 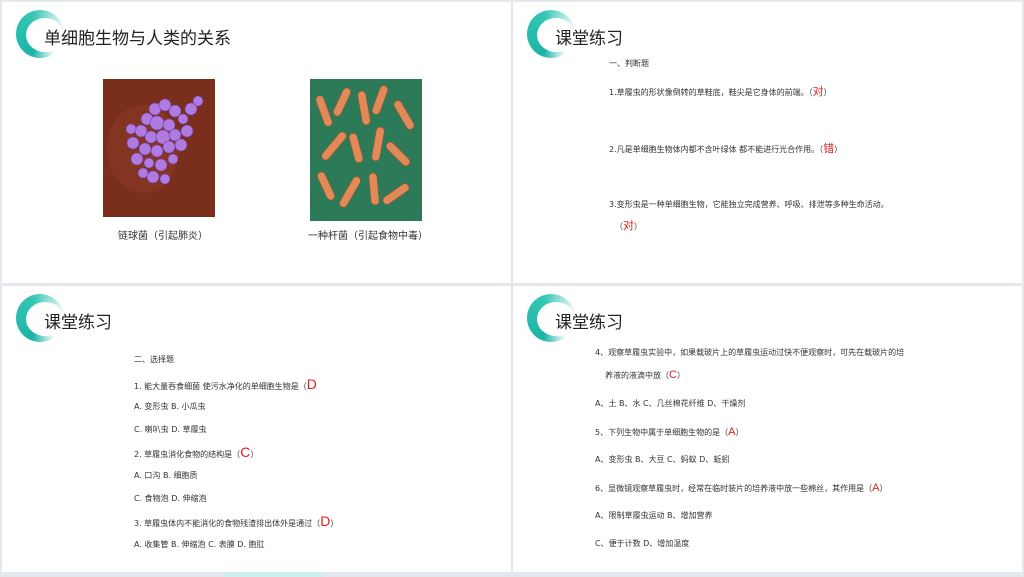 I want to click on question-text: 3. 草履虫体内不能消化的食物残渣排出体外是通过（, so click(x=227, y=523).